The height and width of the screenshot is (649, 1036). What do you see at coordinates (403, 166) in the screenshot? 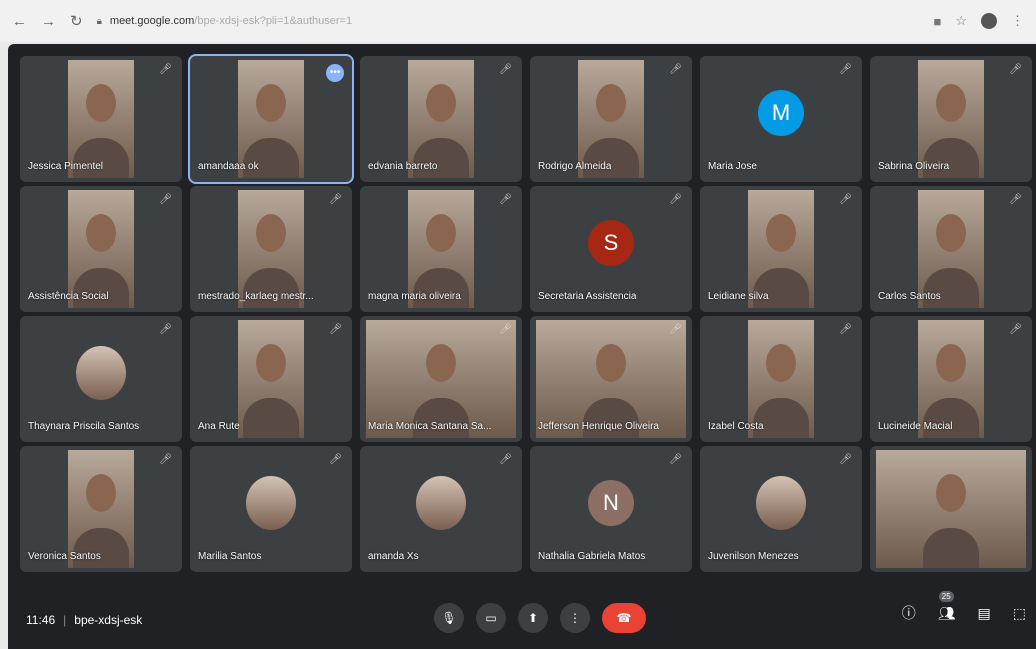
I see `participant-name: edvania barreto` at bounding box center [403, 166].